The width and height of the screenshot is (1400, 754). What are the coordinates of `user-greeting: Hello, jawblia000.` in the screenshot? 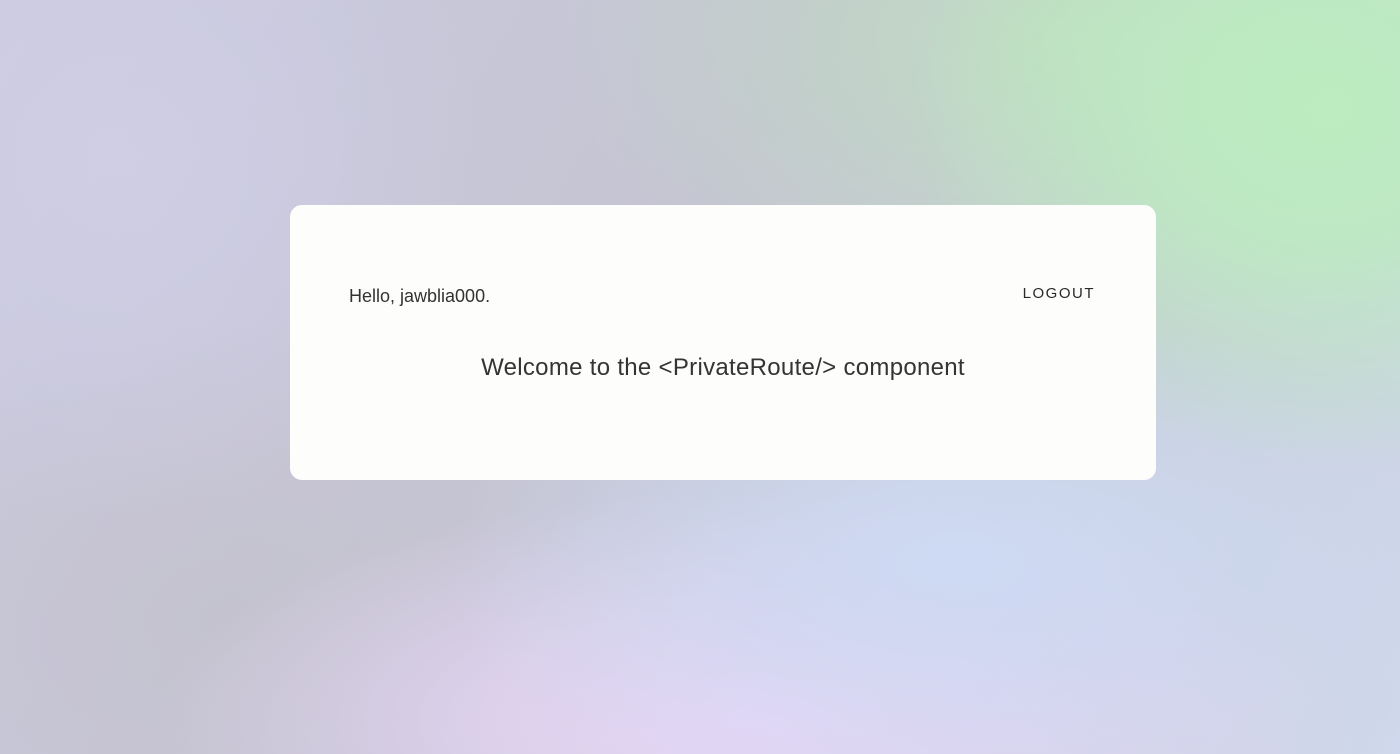 It's located at (420, 296).